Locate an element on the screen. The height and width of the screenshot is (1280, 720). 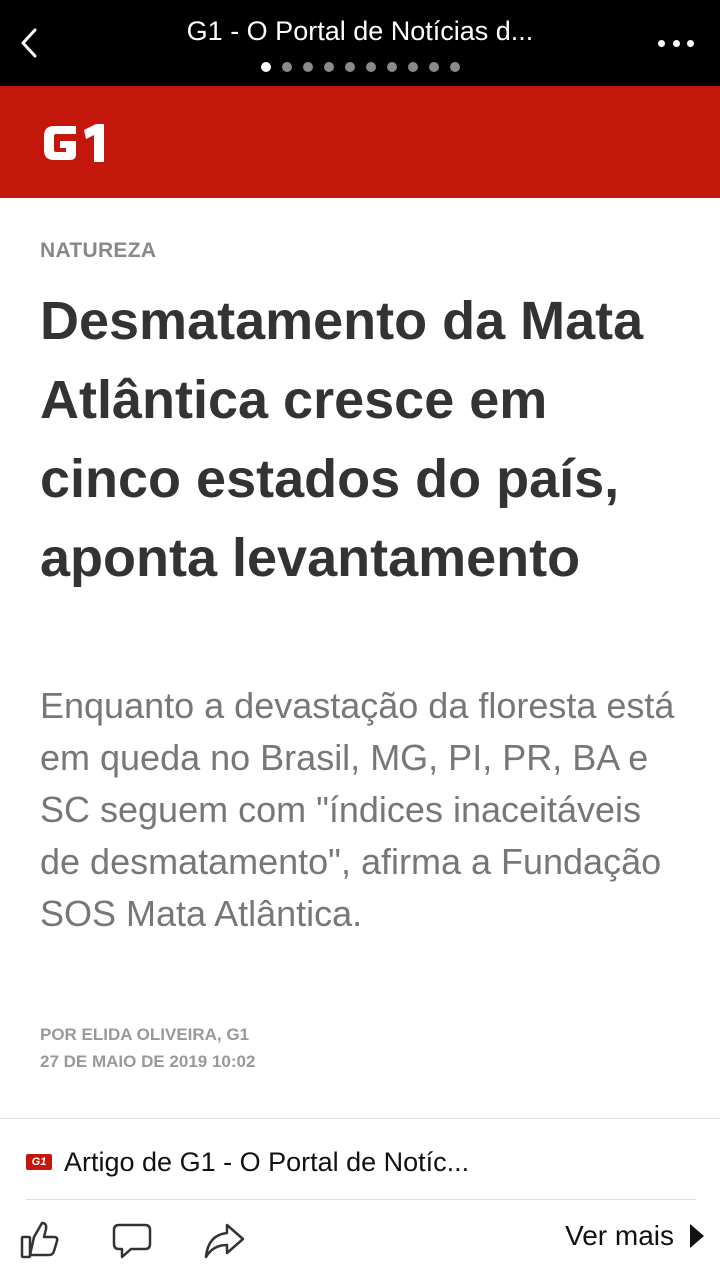
share-icon is located at coordinates (224, 1241).